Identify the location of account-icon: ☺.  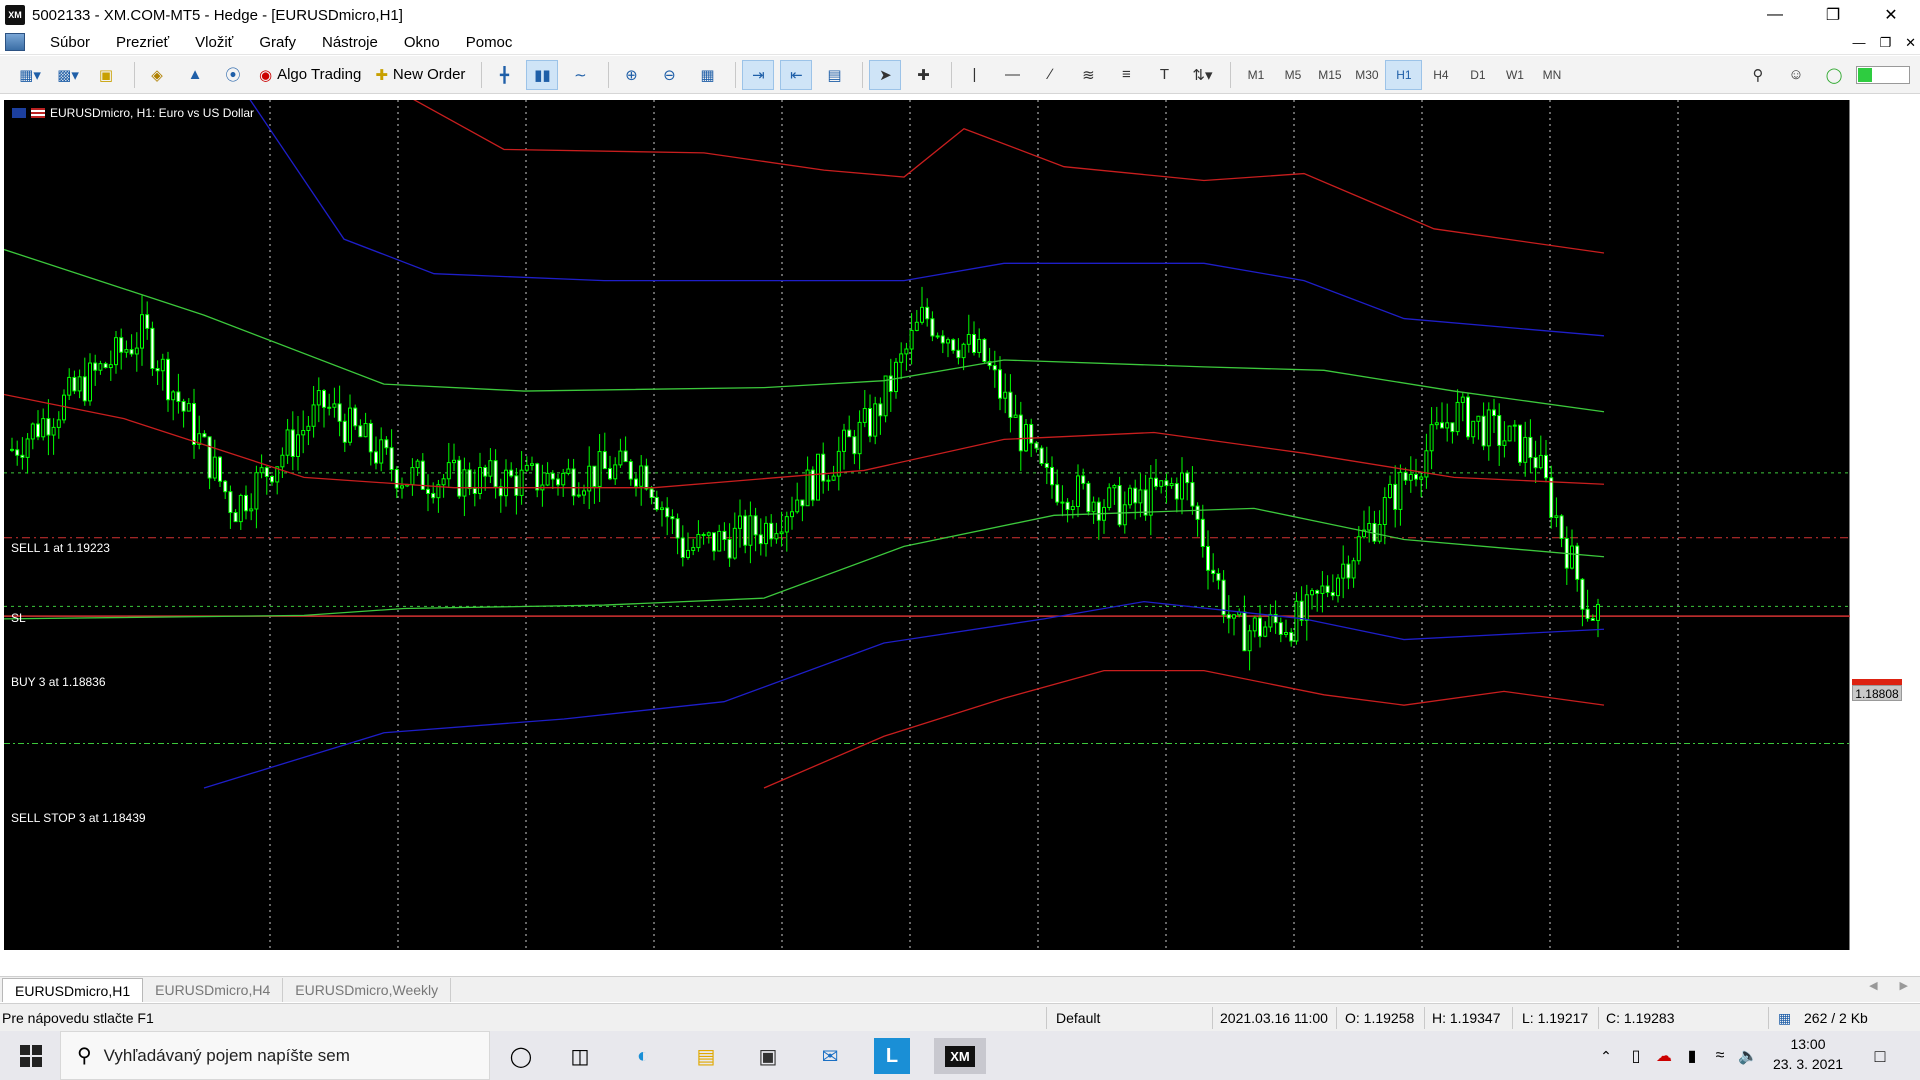
(1796, 75).